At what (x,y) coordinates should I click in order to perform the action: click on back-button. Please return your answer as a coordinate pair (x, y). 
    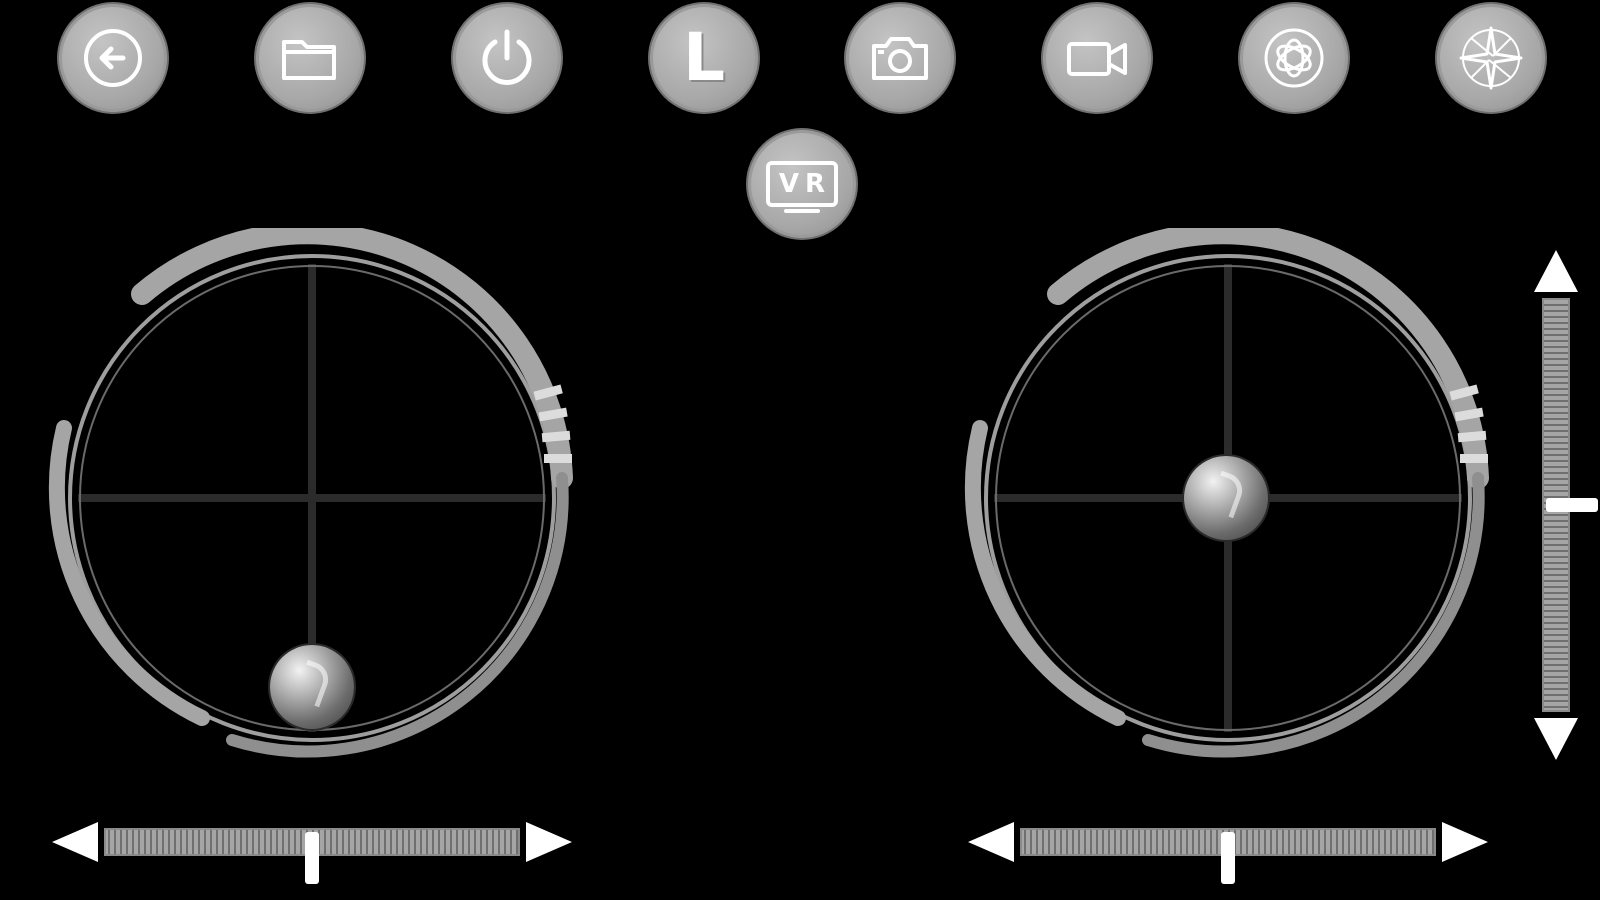
    Looking at the image, I should click on (113, 58).